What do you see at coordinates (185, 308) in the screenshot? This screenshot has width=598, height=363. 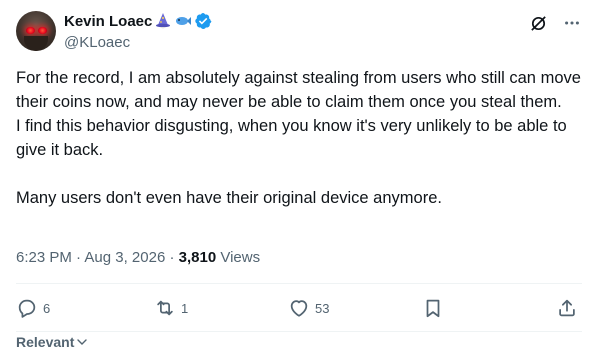 I see `repost-count: 1` at bounding box center [185, 308].